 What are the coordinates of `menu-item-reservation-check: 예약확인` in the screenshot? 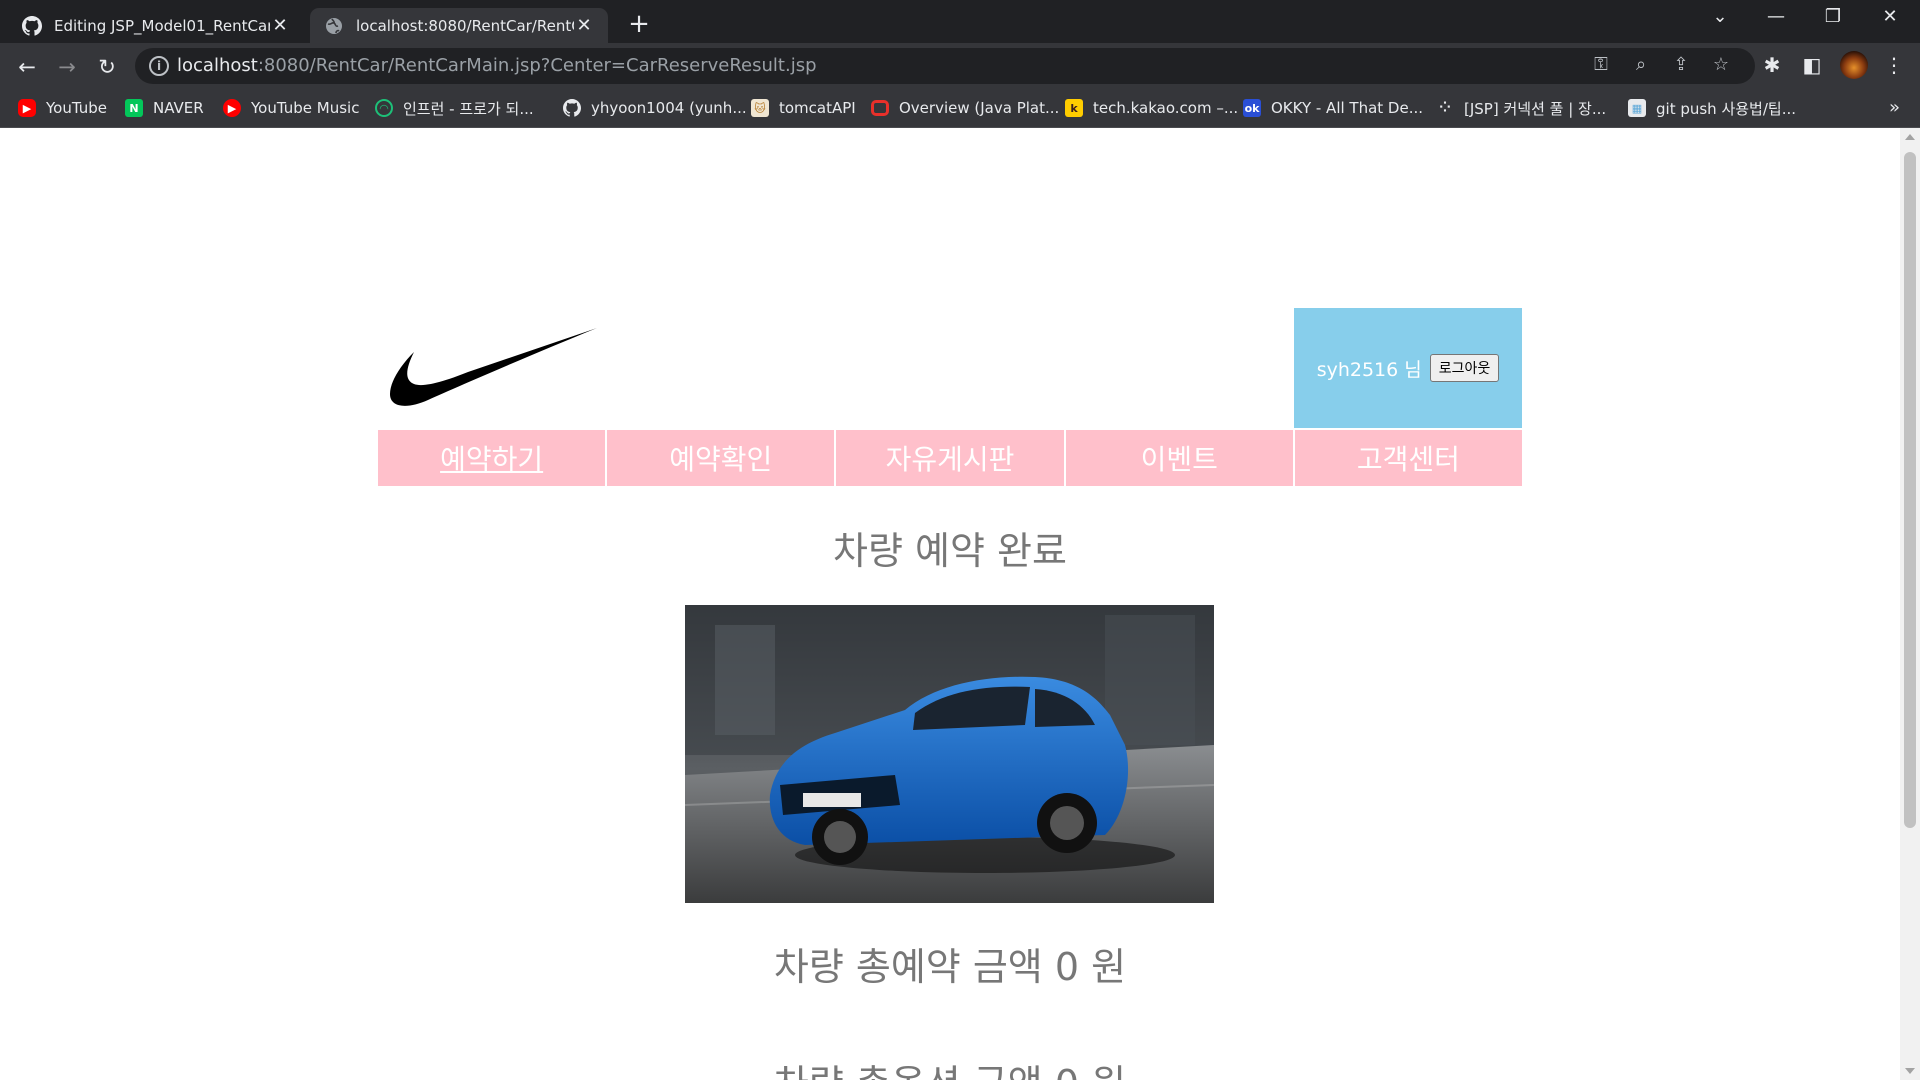 It's located at (721, 458).